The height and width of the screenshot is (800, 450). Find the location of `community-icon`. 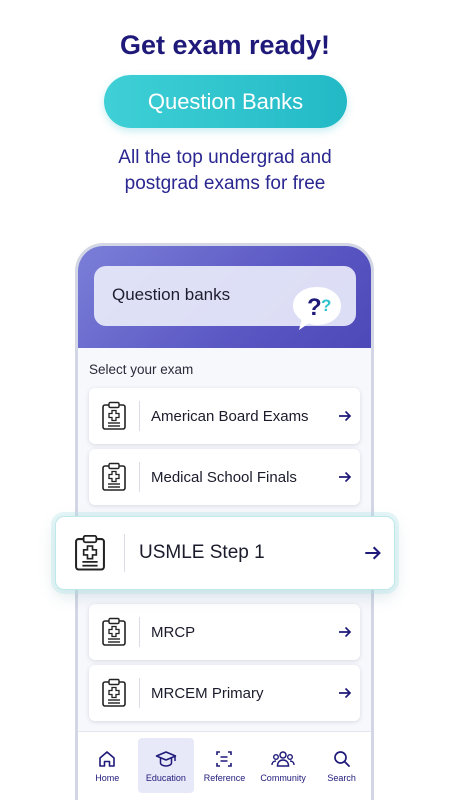

community-icon is located at coordinates (283, 758).